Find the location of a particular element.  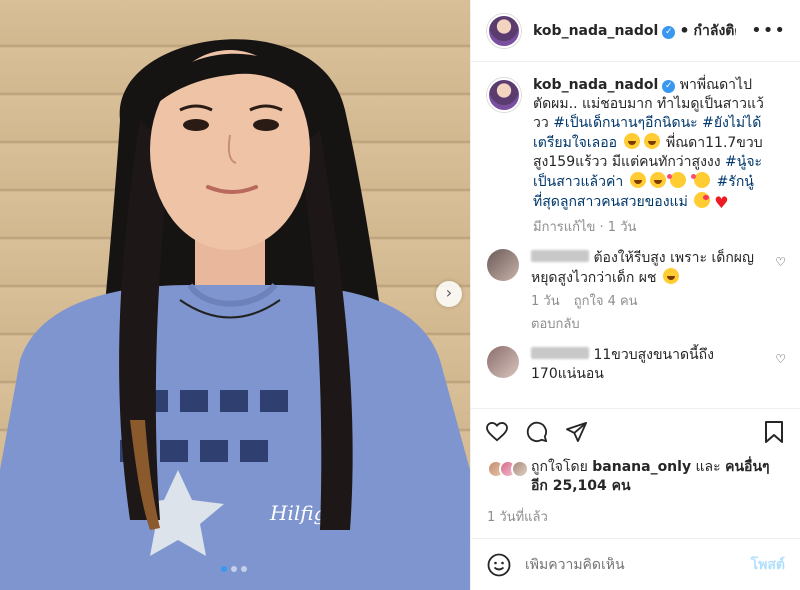

post-actions is located at coordinates (635, 431).